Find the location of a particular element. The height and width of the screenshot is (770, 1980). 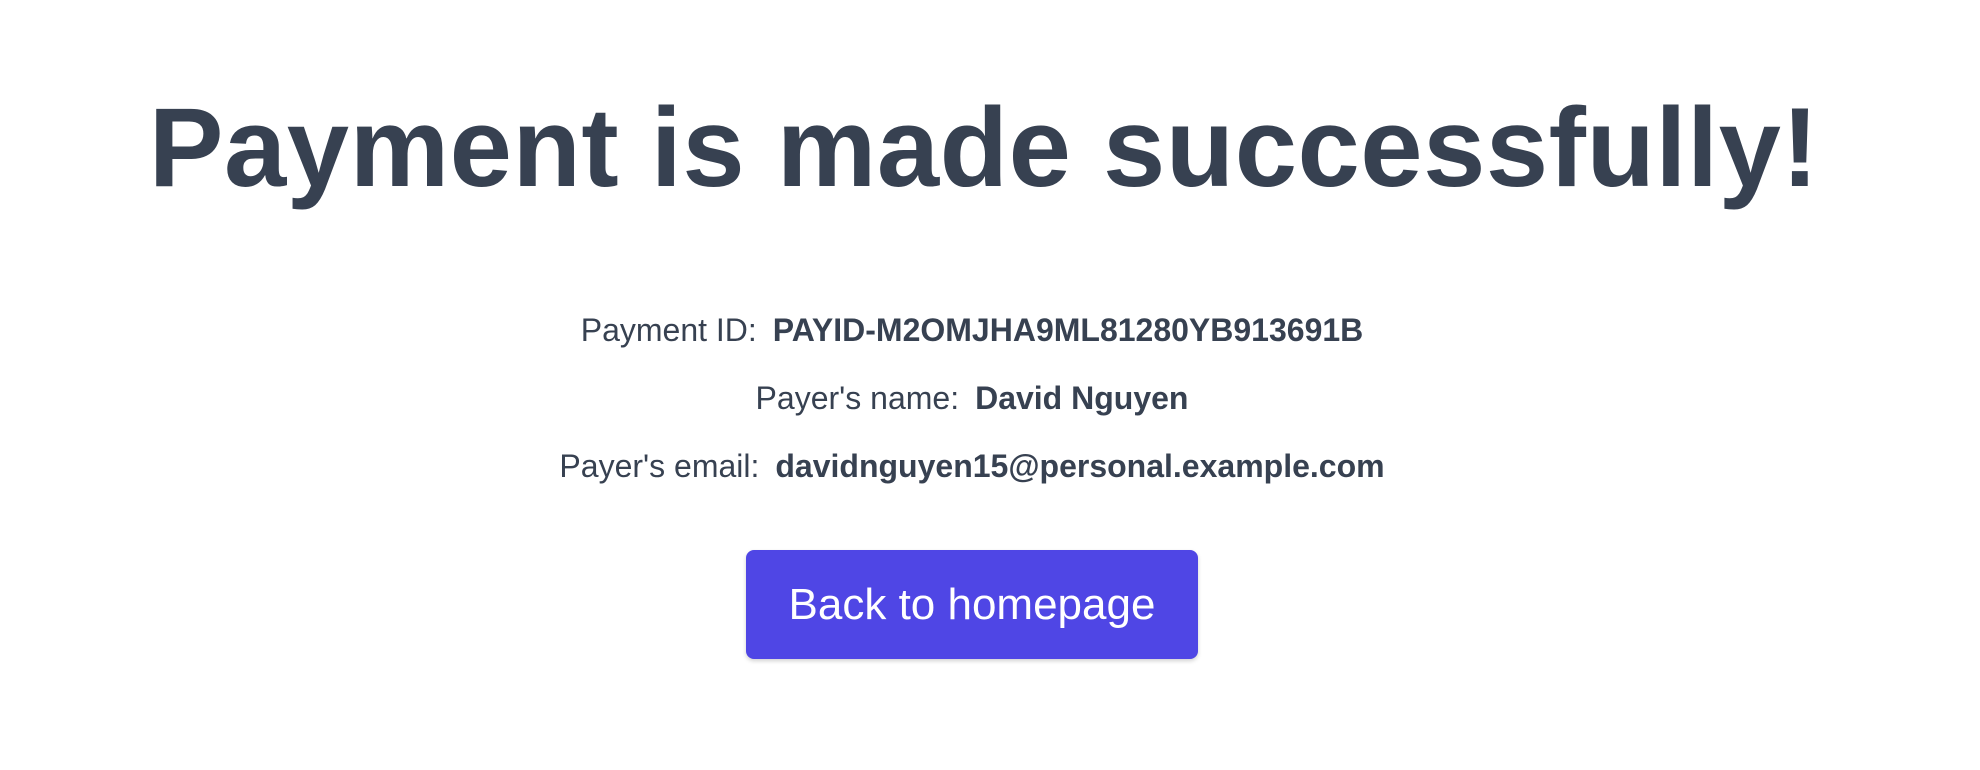

payment-id-label: Payment ID: is located at coordinates (668, 330).